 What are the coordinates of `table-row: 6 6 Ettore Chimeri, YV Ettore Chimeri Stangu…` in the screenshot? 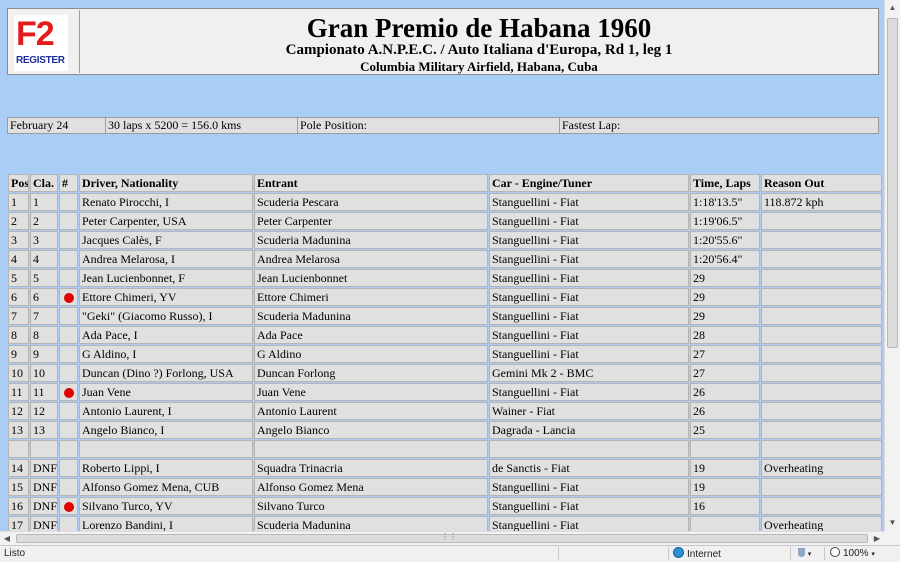 It's located at (445, 297).